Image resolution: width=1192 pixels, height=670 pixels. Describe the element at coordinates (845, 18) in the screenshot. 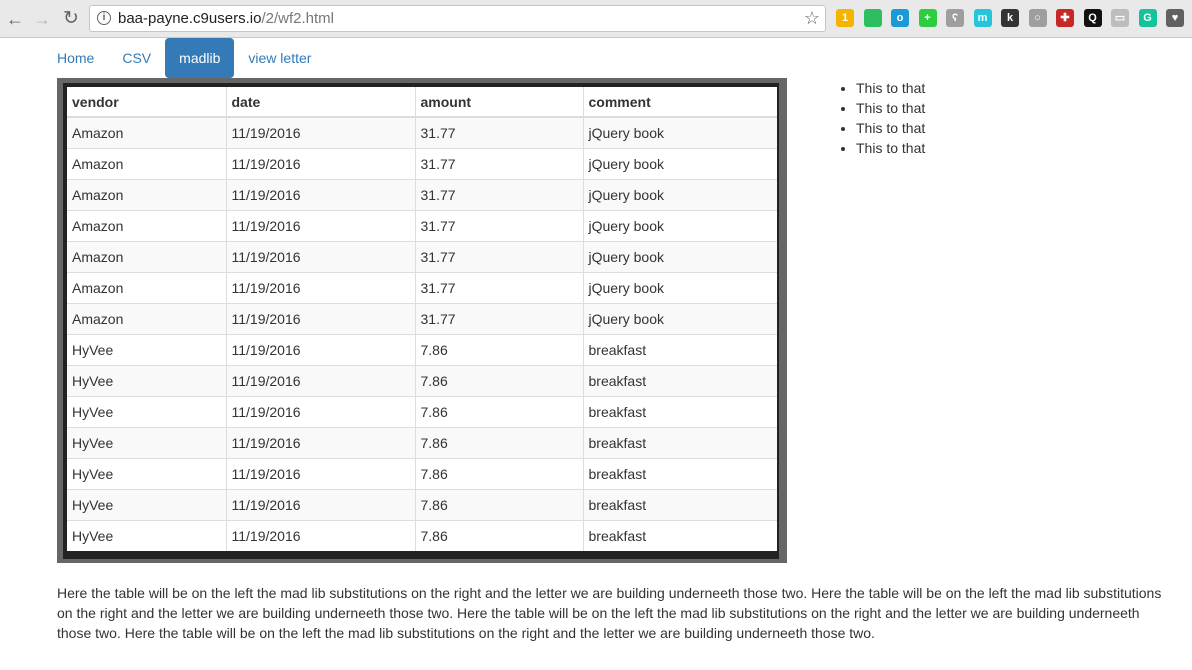

I see `sticky-notes-icon: 1` at that location.